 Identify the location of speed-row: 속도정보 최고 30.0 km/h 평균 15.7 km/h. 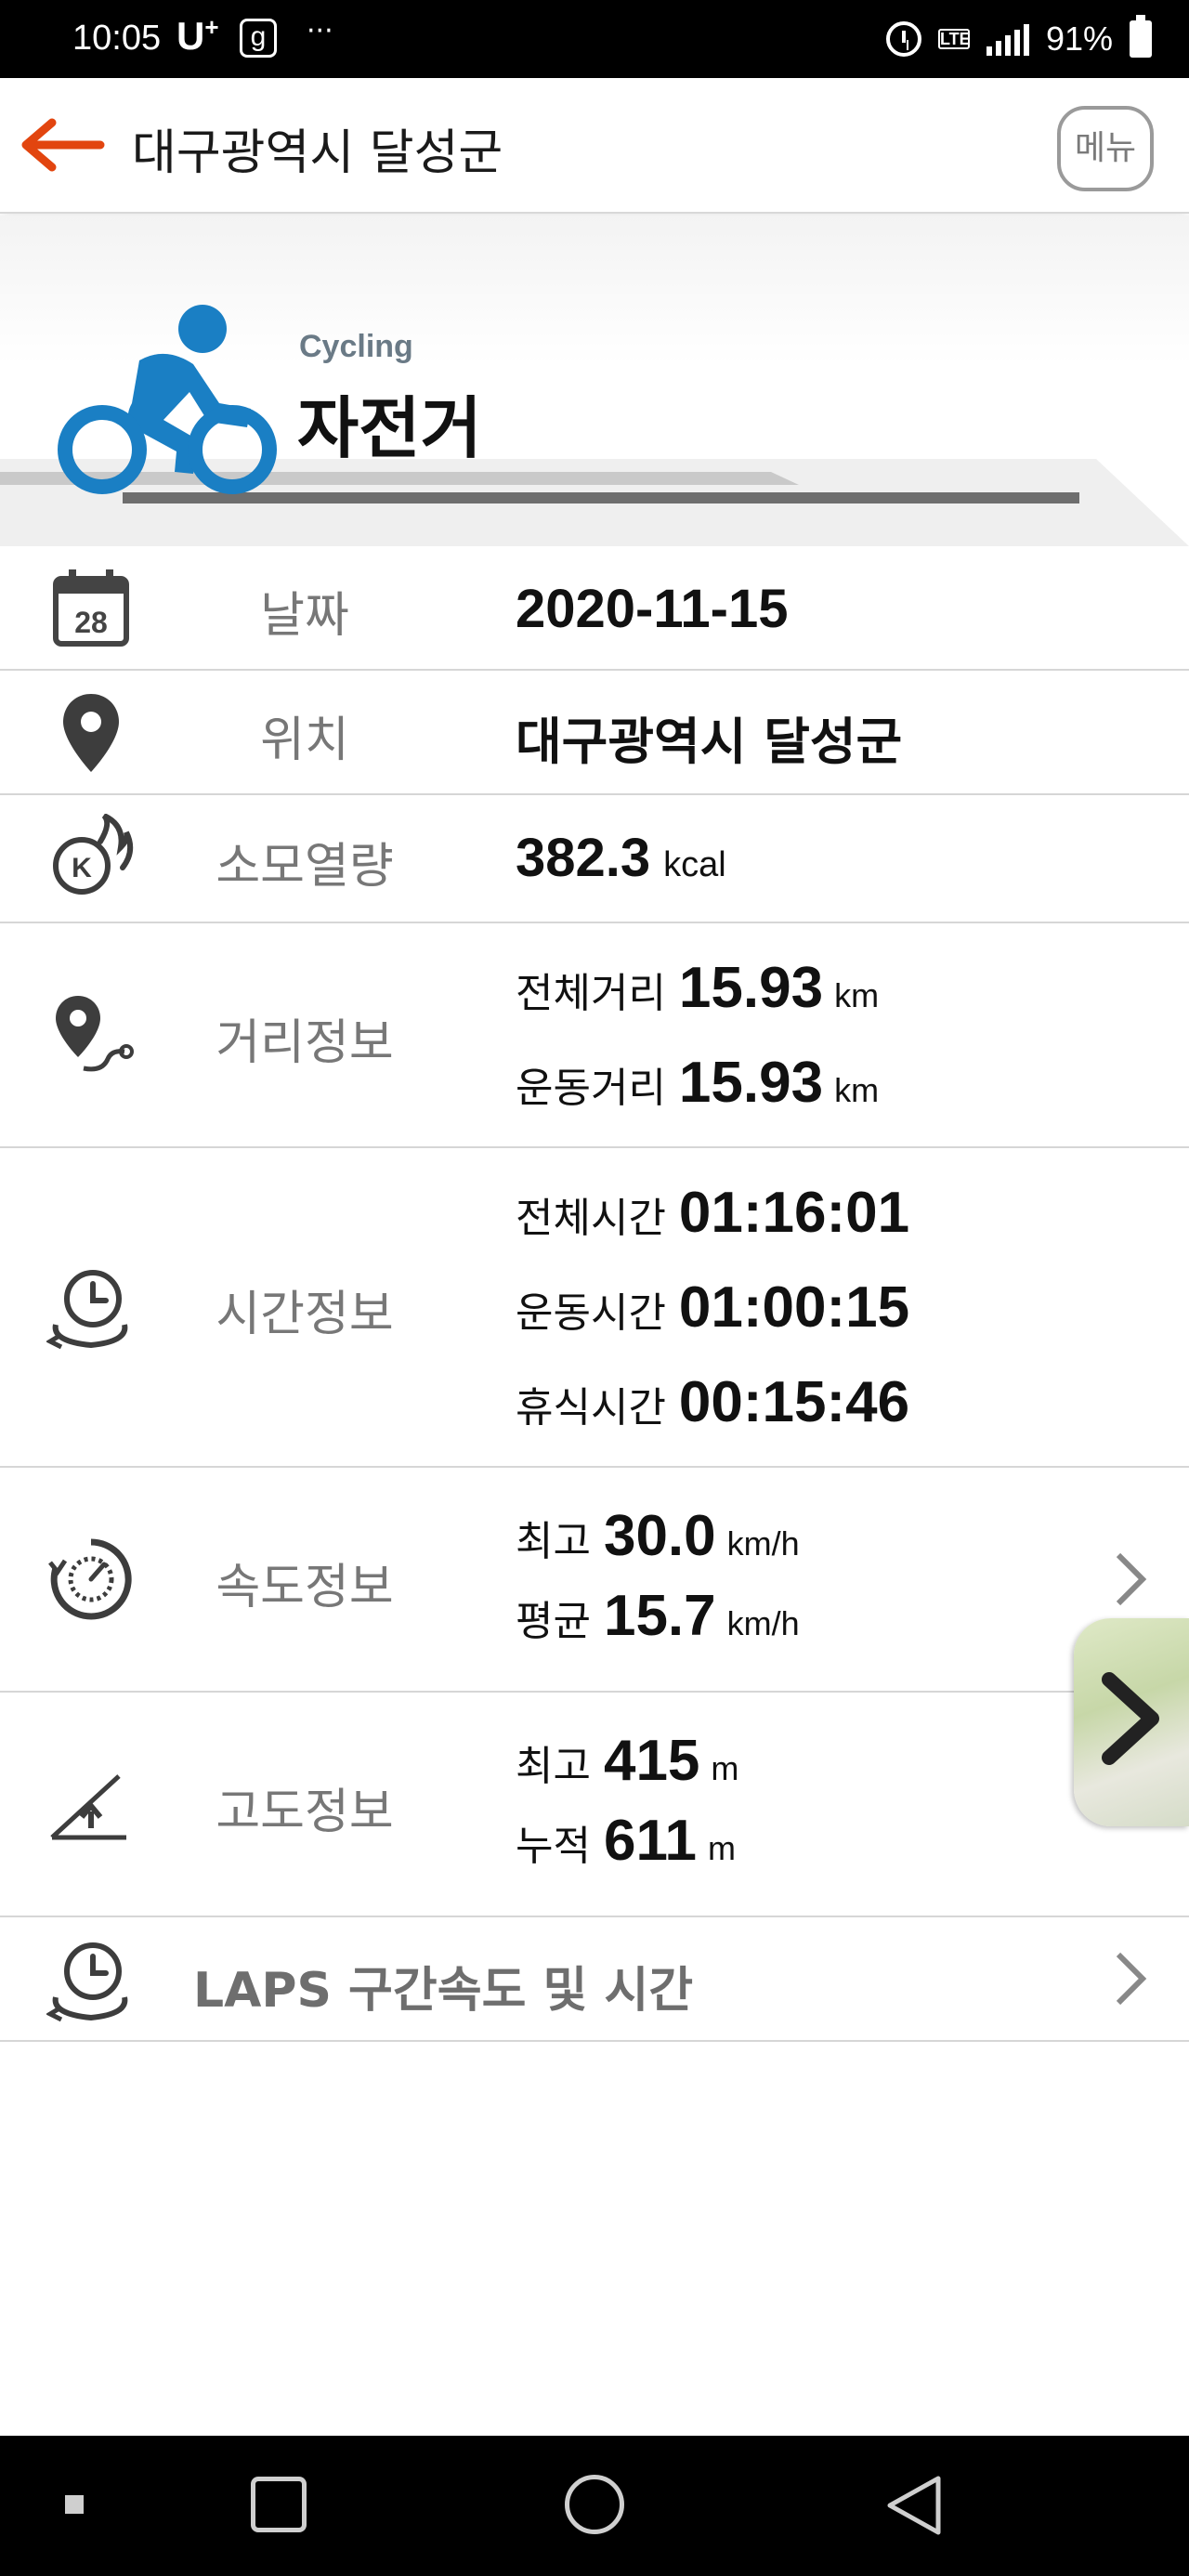
(594, 1580).